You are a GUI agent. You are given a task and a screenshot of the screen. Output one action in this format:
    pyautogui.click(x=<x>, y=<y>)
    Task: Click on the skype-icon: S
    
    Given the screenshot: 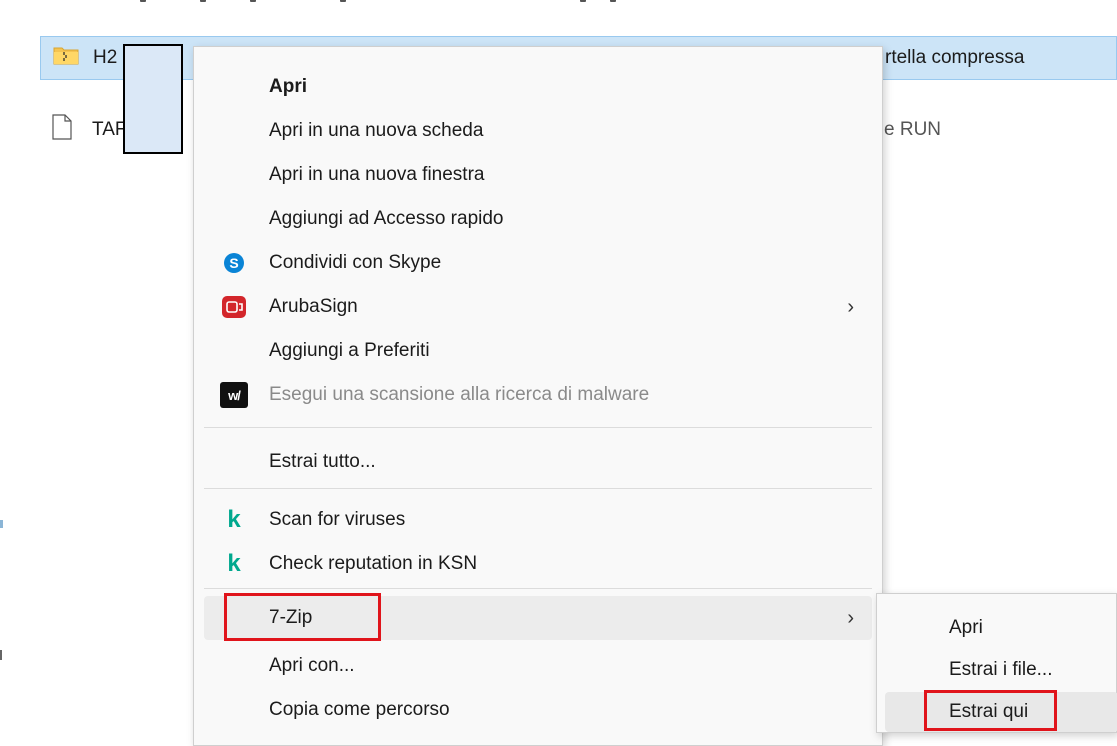 What is the action you would take?
    pyautogui.click(x=234, y=263)
    